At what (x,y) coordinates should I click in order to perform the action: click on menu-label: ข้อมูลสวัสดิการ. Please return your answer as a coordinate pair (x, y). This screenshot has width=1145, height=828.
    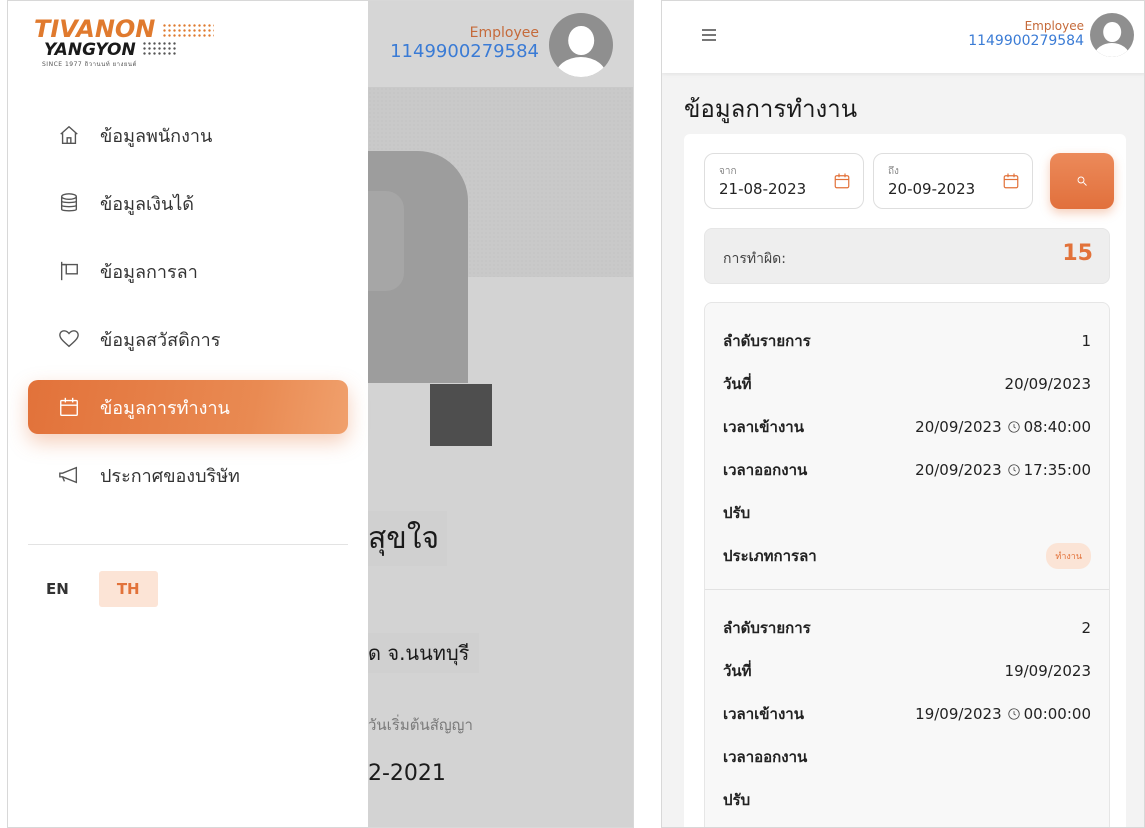
    Looking at the image, I should click on (160, 340).